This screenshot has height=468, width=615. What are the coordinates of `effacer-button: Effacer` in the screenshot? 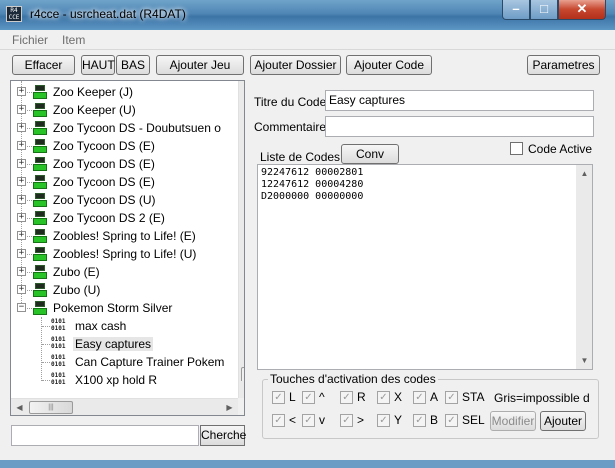 It's located at (43, 65).